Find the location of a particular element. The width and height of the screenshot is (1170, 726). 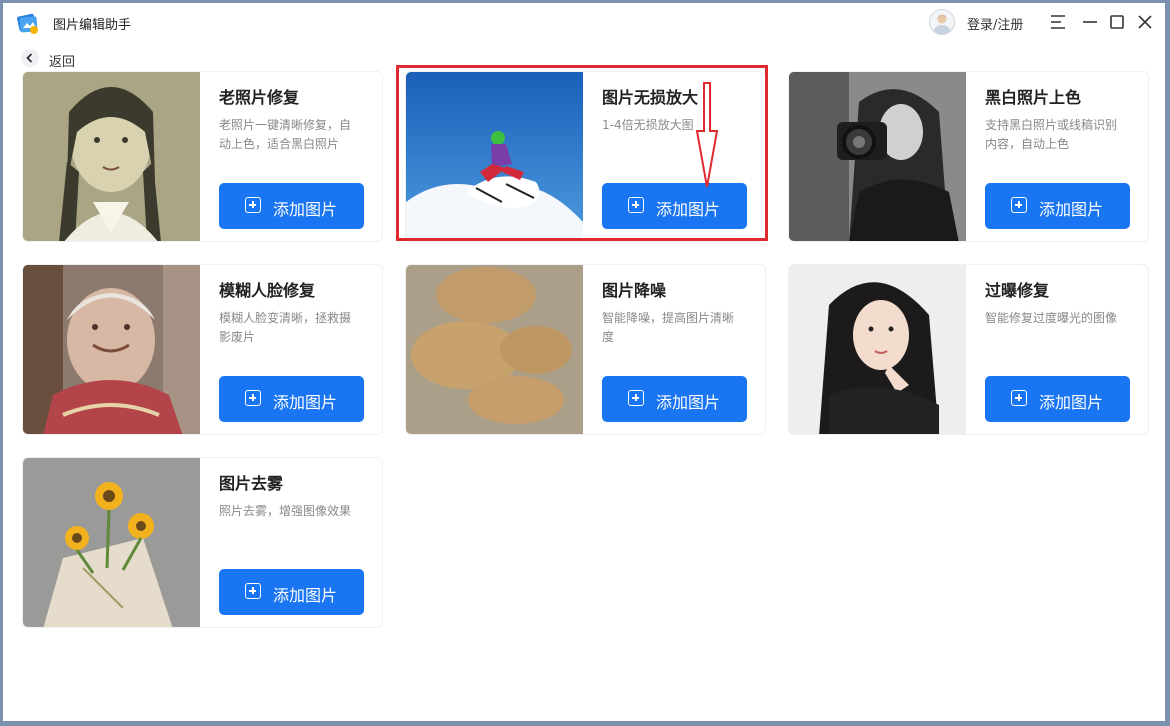

card-title: 过曝修复 is located at coordinates (1017, 290).